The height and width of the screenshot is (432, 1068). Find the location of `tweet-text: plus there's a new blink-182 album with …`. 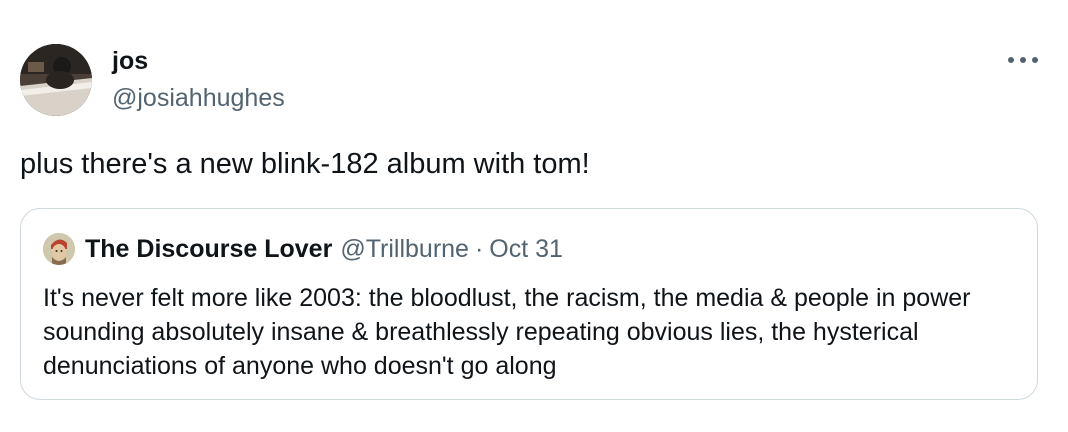

tweet-text: plus there's a new blink-182 album with … is located at coordinates (305, 164).